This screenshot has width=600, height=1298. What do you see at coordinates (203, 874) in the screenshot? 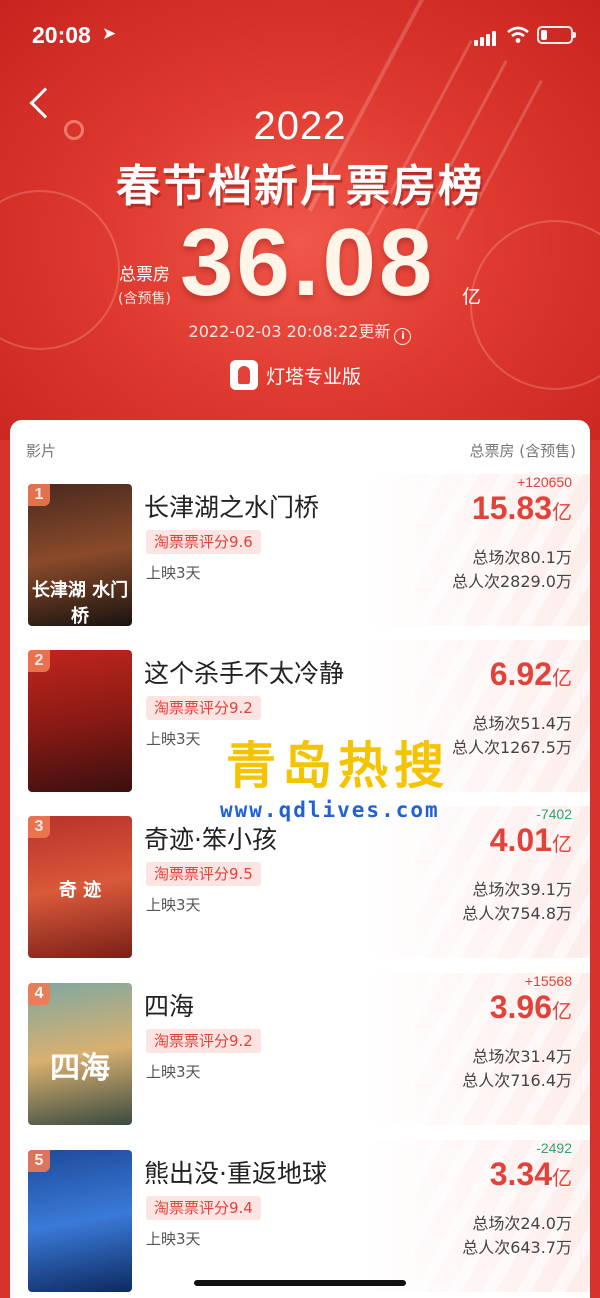
I see `rating-badge: 淘票票评分9.5` at bounding box center [203, 874].